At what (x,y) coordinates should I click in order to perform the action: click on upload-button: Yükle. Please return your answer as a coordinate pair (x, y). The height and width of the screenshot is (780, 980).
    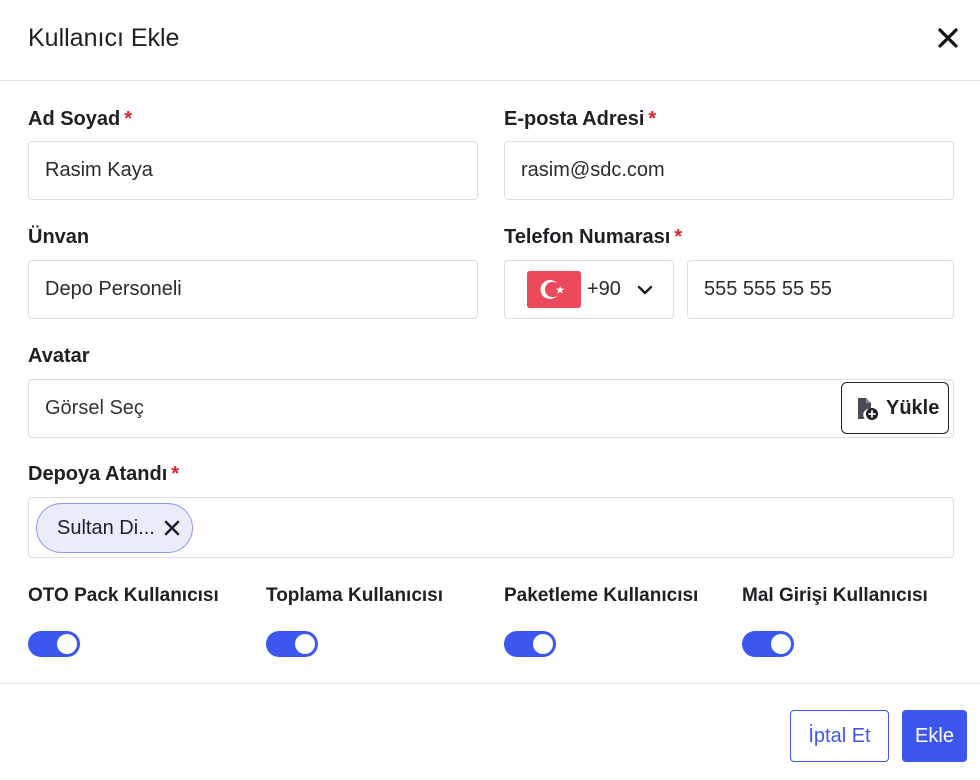
    Looking at the image, I should click on (895, 408).